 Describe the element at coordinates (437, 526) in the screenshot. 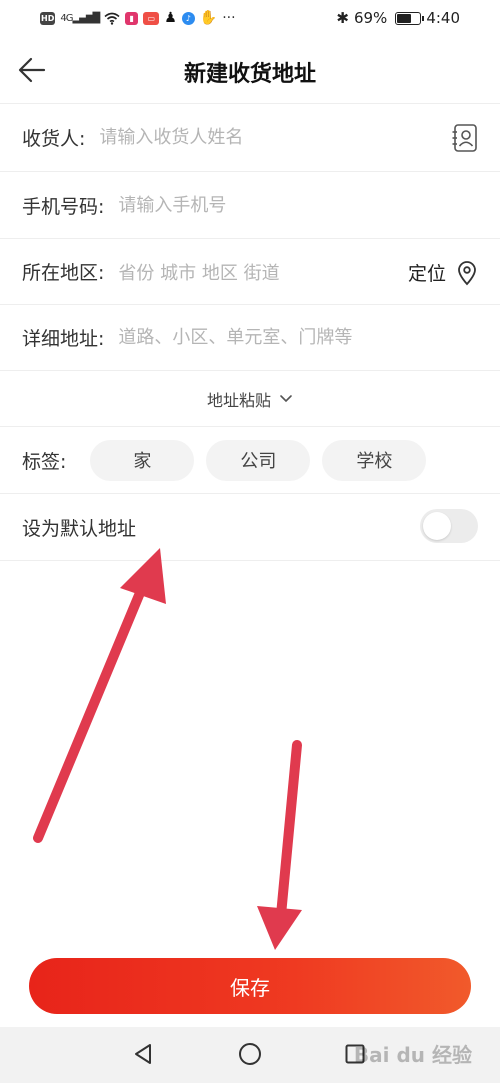

I see `toggle-knob` at that location.